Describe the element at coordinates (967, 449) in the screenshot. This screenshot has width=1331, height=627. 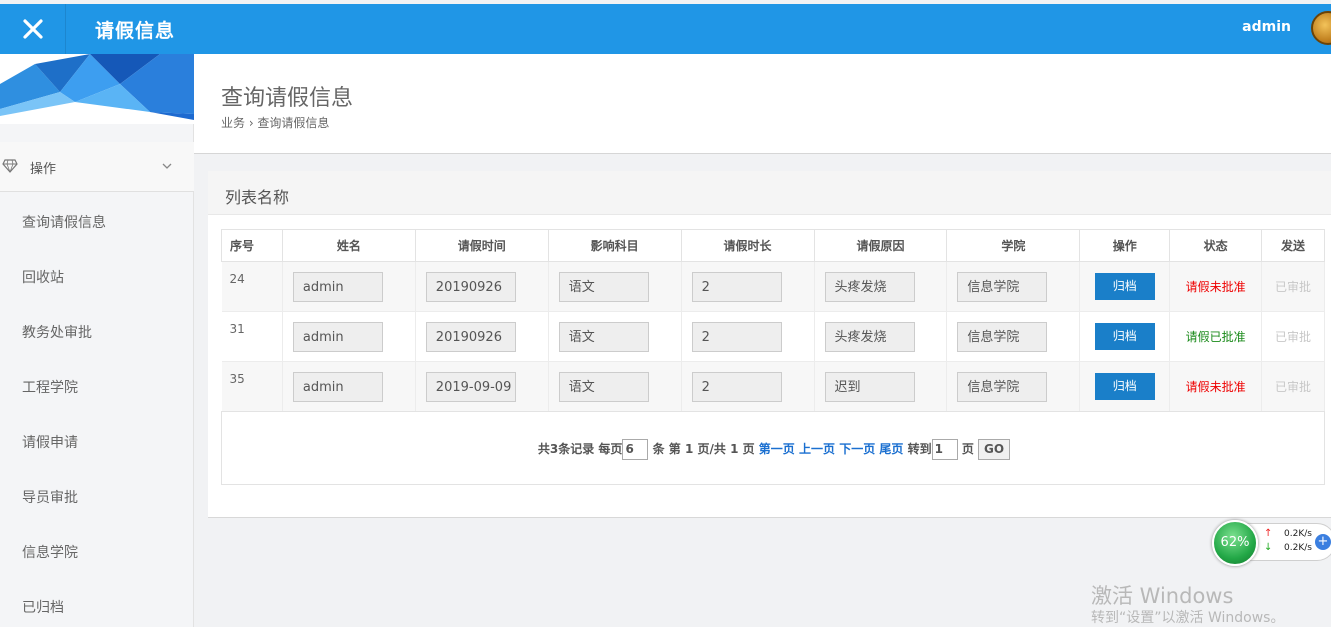
I see `page-suffix: 页` at that location.